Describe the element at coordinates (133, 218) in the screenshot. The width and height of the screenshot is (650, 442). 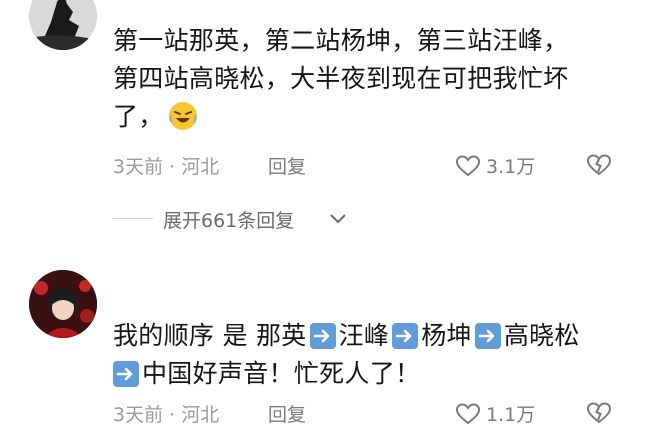
I see `divider` at that location.